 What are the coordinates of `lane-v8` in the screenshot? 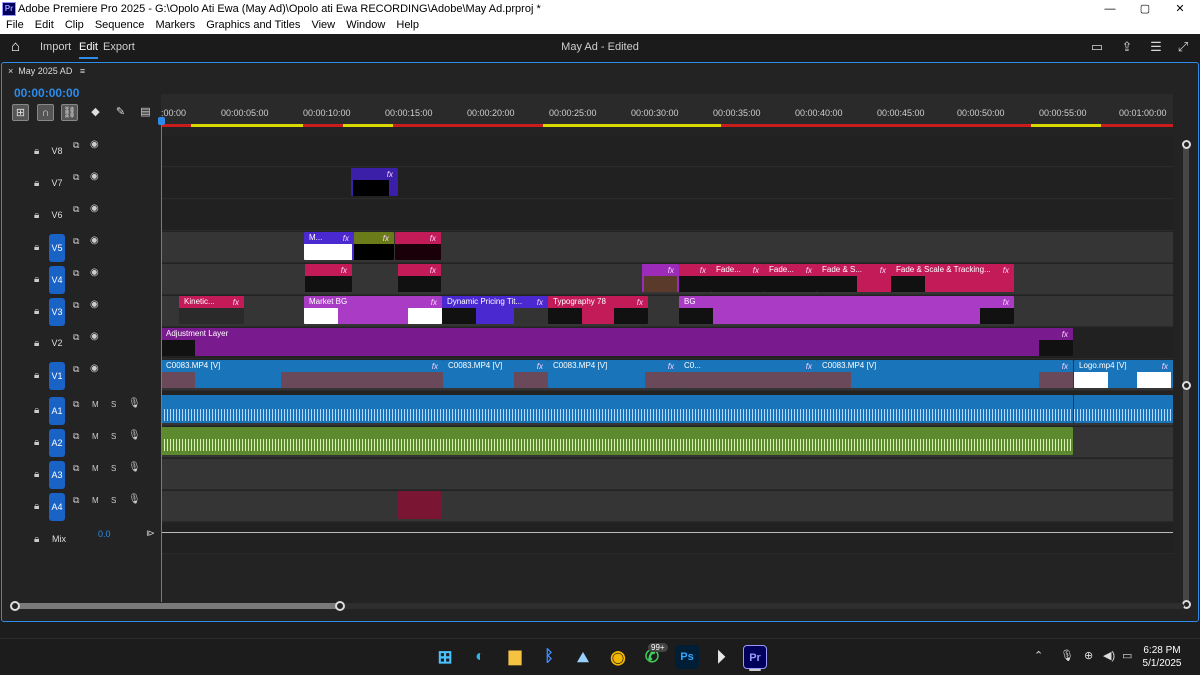 It's located at (667, 151).